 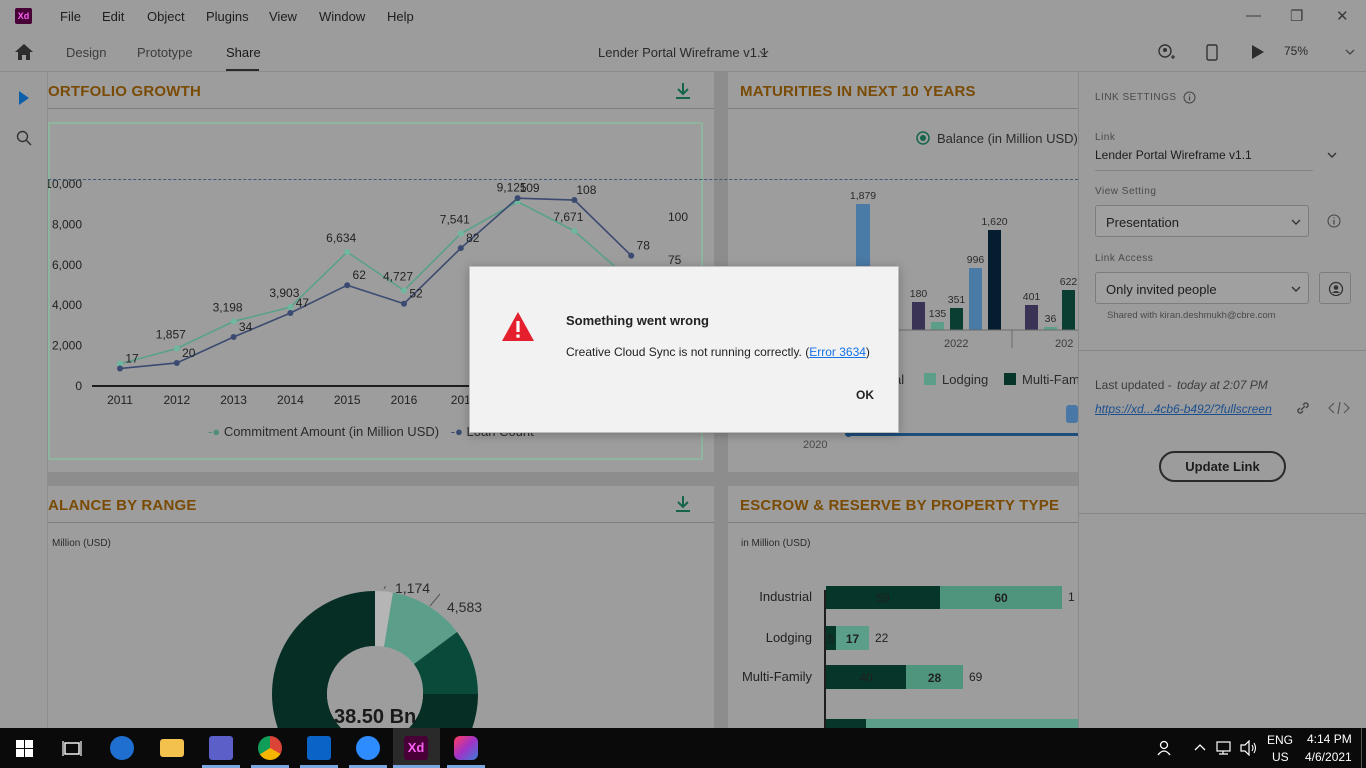 What do you see at coordinates (1258, 52) in the screenshot?
I see `play-icon` at bounding box center [1258, 52].